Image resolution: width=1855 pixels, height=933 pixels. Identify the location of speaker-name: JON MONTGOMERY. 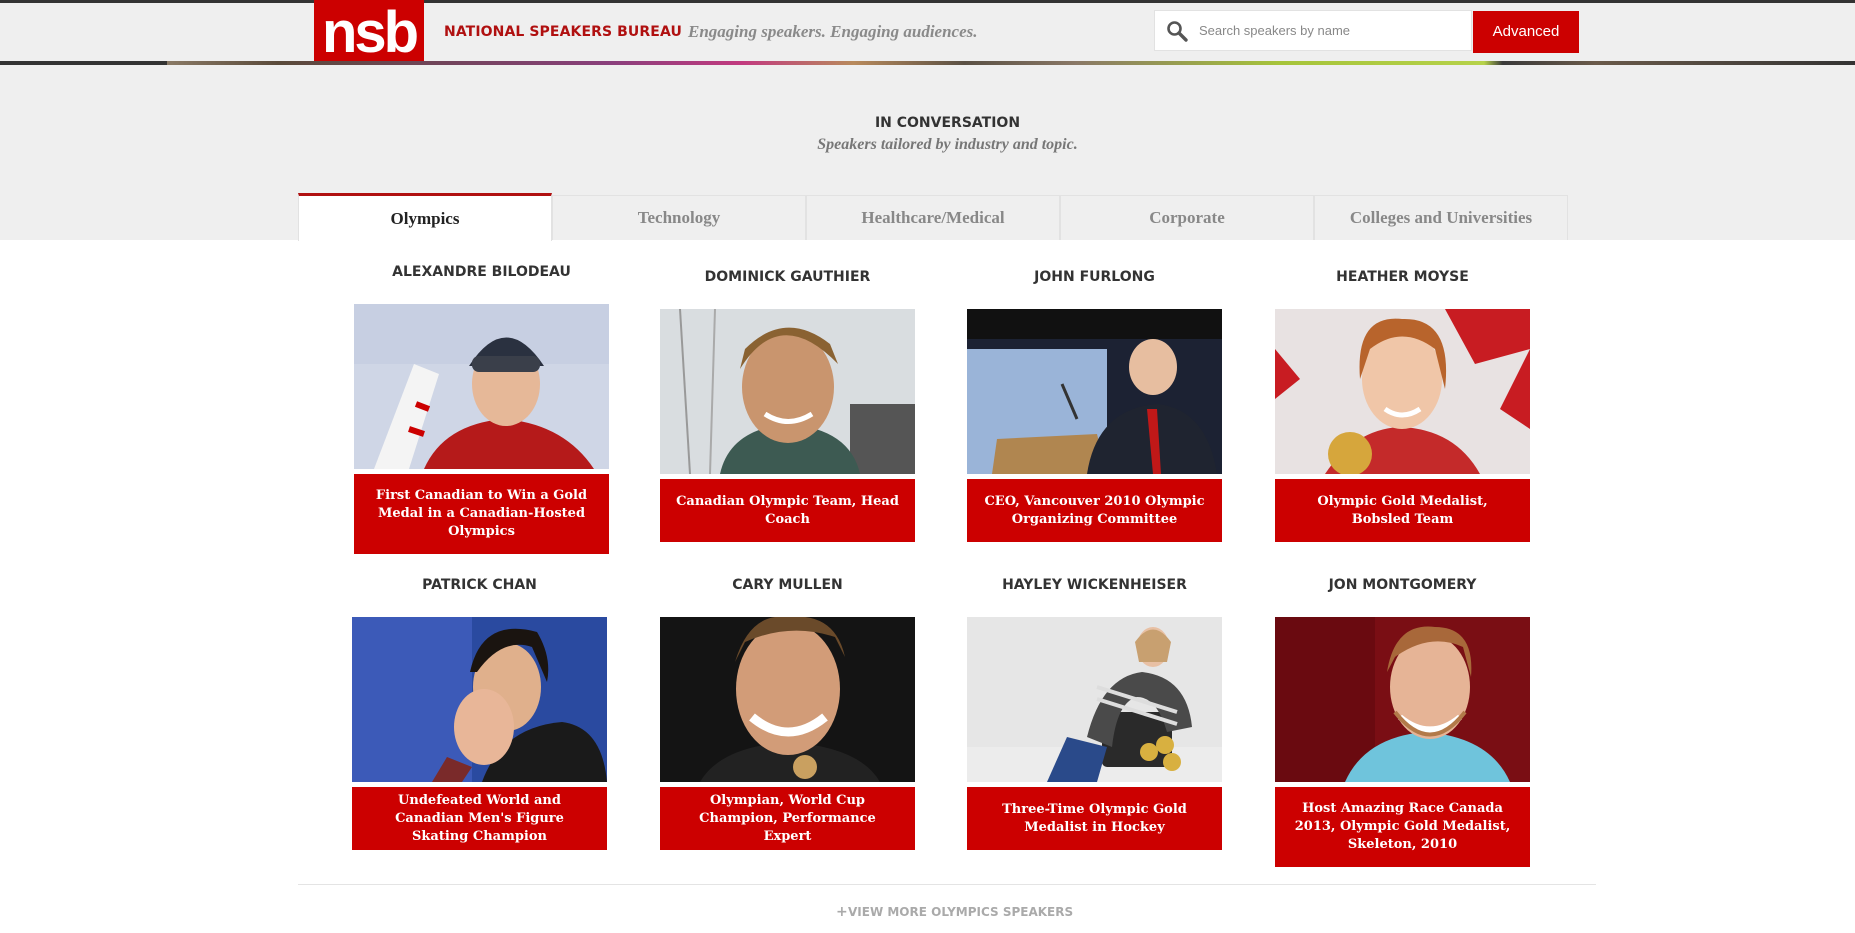
(1402, 585).